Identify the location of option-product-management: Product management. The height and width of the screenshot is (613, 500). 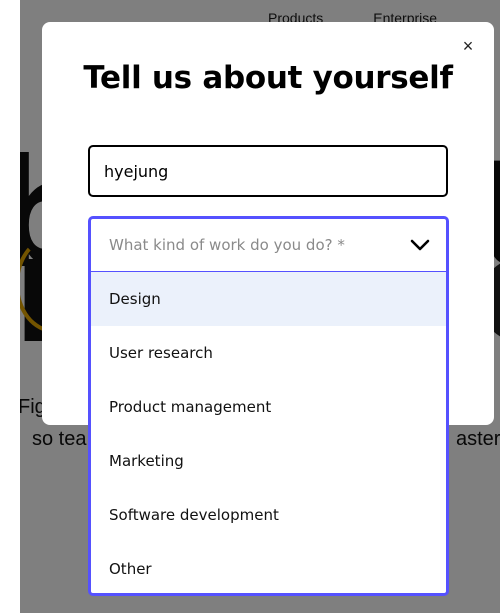
(268, 407).